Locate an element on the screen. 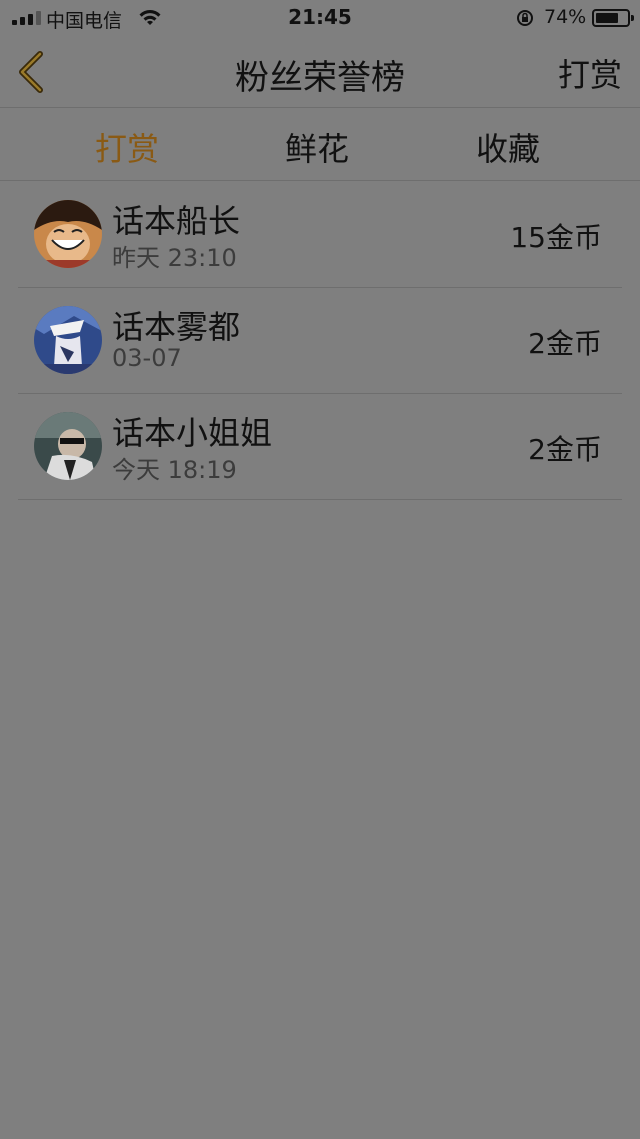 This screenshot has width=640, height=1139. fan-name: 话本船长 is located at coordinates (176, 221).